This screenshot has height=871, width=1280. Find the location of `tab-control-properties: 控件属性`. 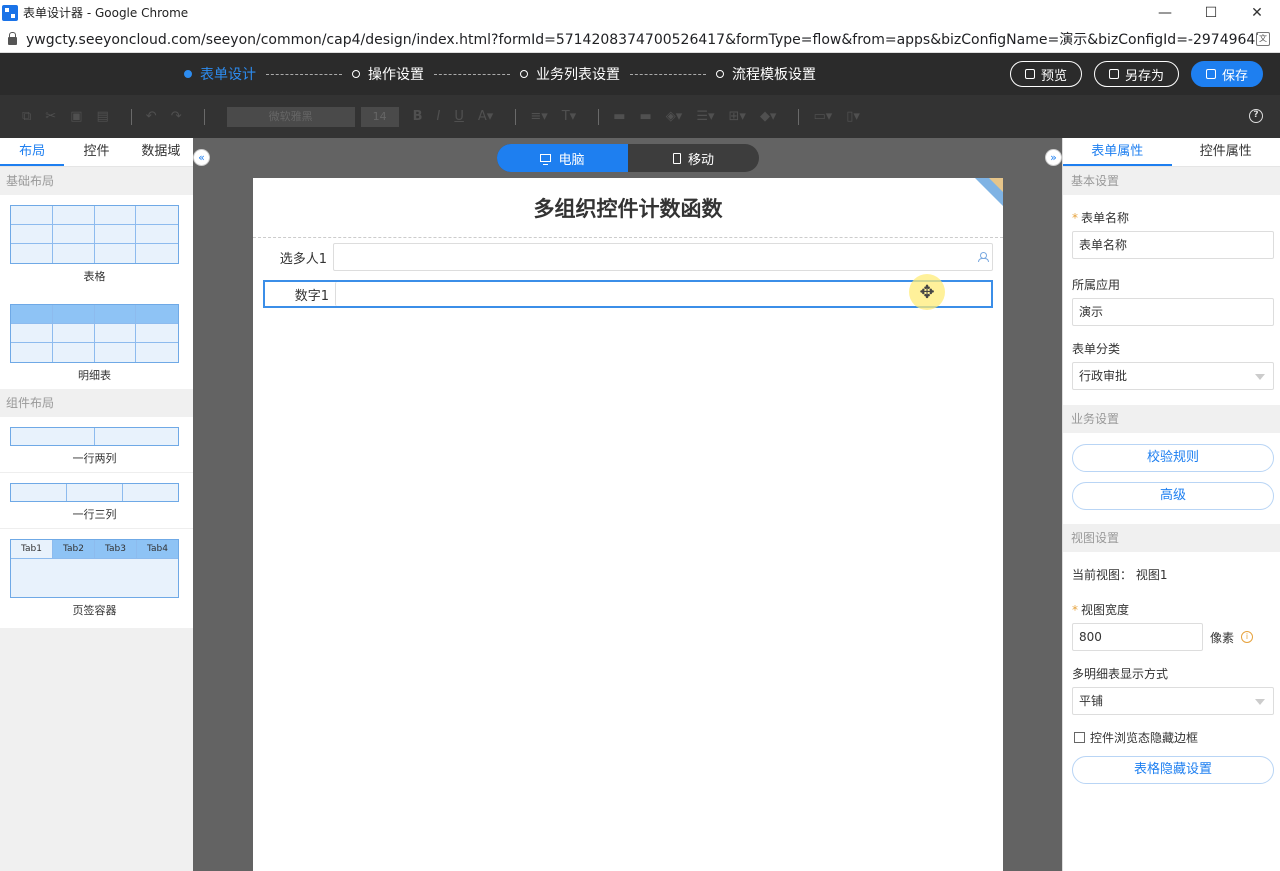

tab-control-properties: 控件属性 is located at coordinates (1226, 152).